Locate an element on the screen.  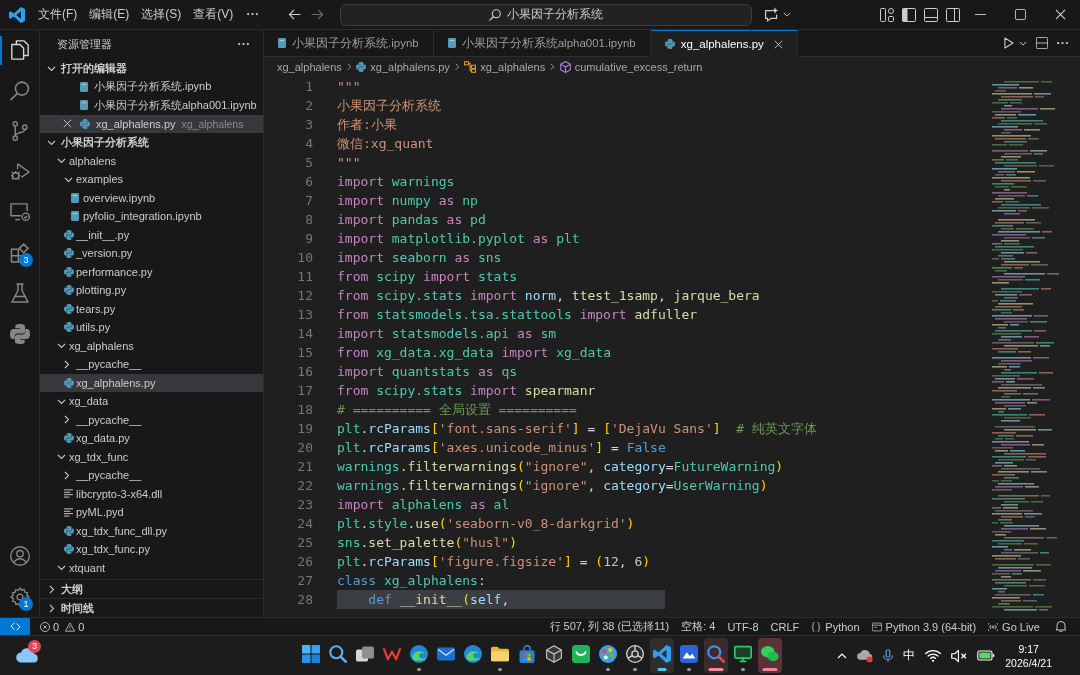
tree-item: __init__.py is located at coordinates (151, 234).